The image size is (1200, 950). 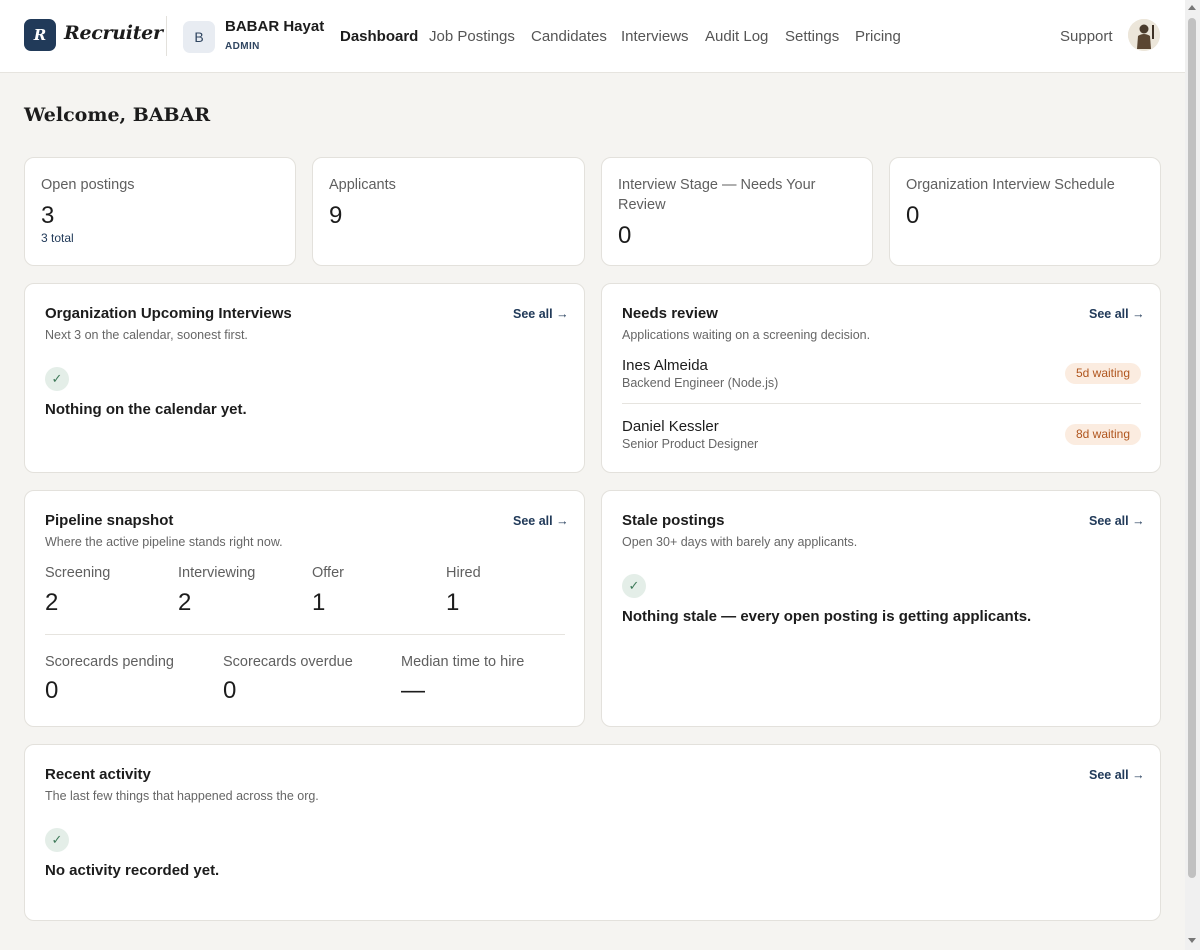 What do you see at coordinates (878, 36) in the screenshot?
I see `nav-pricing: Pricing` at bounding box center [878, 36].